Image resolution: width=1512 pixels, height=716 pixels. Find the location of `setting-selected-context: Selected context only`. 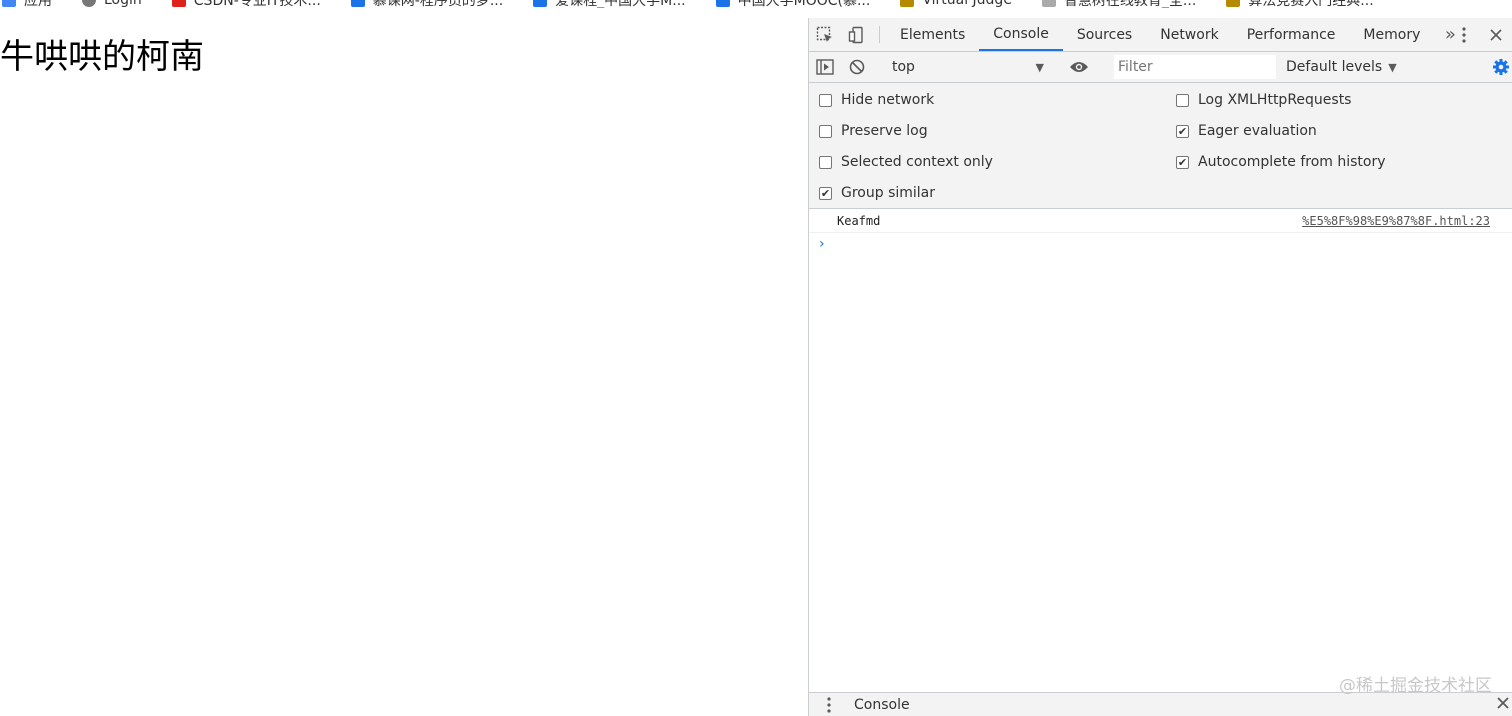

setting-selected-context: Selected context only is located at coordinates (906, 162).